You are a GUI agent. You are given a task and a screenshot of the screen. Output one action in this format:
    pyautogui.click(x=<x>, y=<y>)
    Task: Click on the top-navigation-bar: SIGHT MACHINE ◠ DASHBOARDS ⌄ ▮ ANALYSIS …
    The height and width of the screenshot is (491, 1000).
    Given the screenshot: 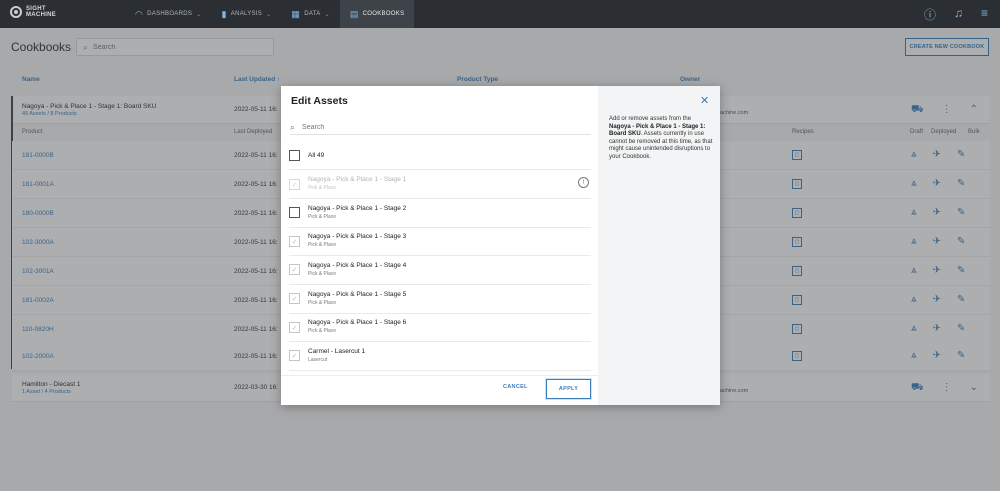 What is the action you would take?
    pyautogui.click(x=500, y=14)
    